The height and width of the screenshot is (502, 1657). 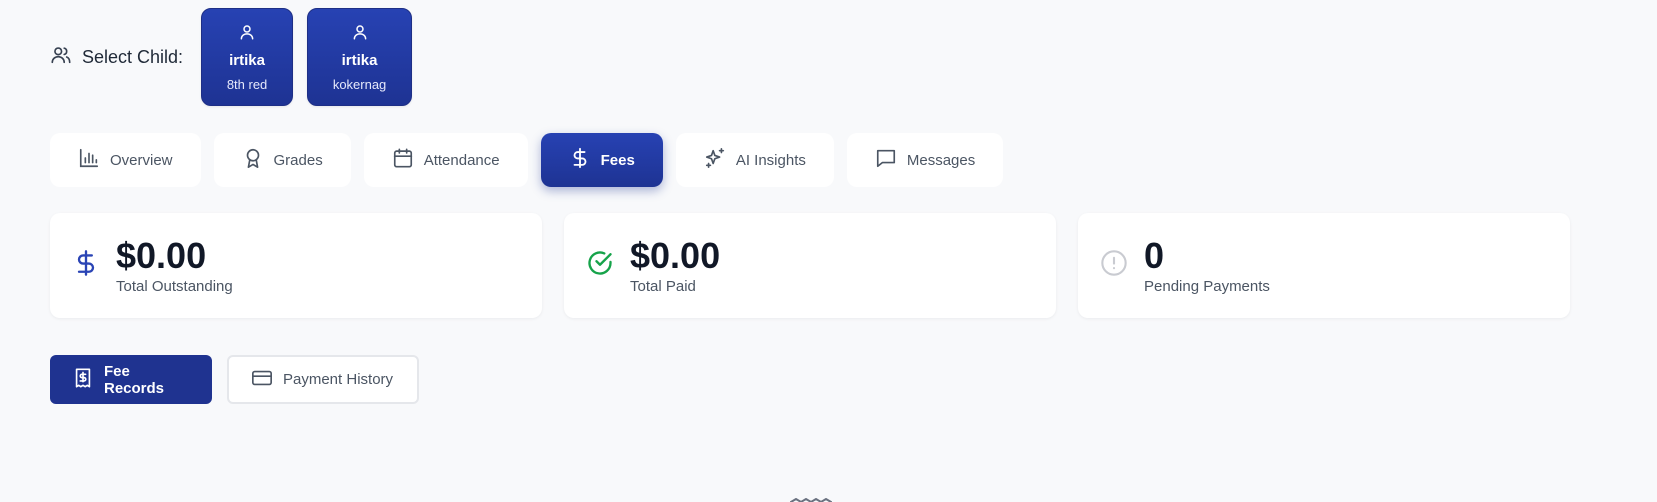 I want to click on subtab-payment-history: Payment History, so click(x=323, y=379).